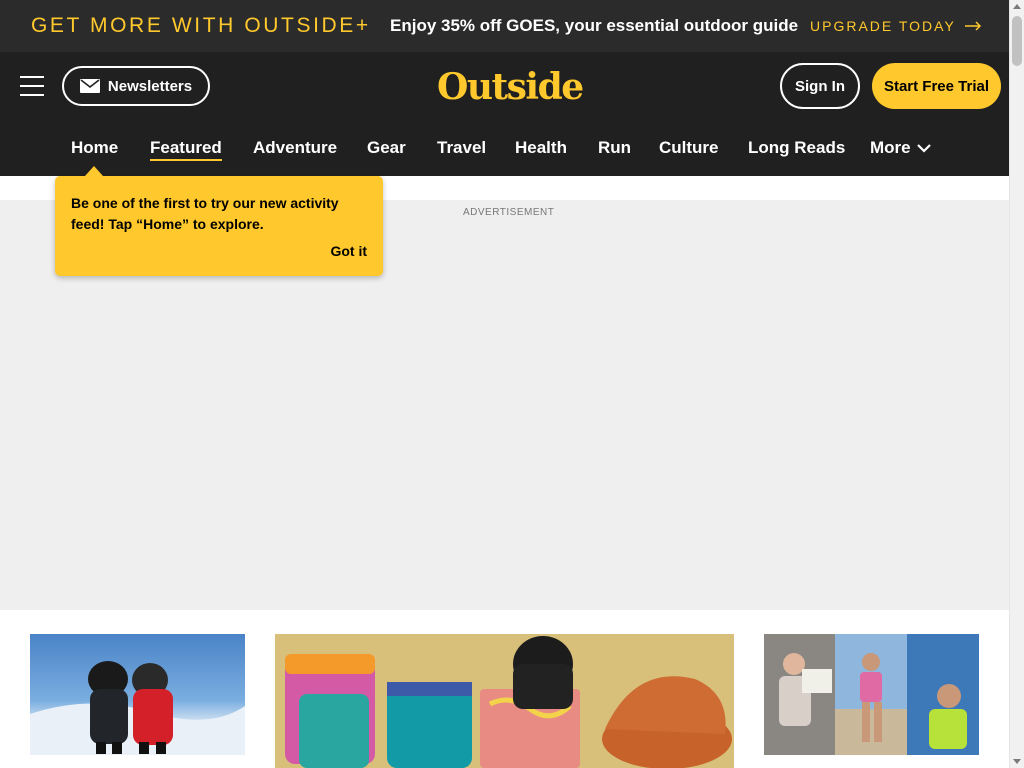  What do you see at coordinates (689, 148) in the screenshot?
I see `nav-culture: Culture` at bounding box center [689, 148].